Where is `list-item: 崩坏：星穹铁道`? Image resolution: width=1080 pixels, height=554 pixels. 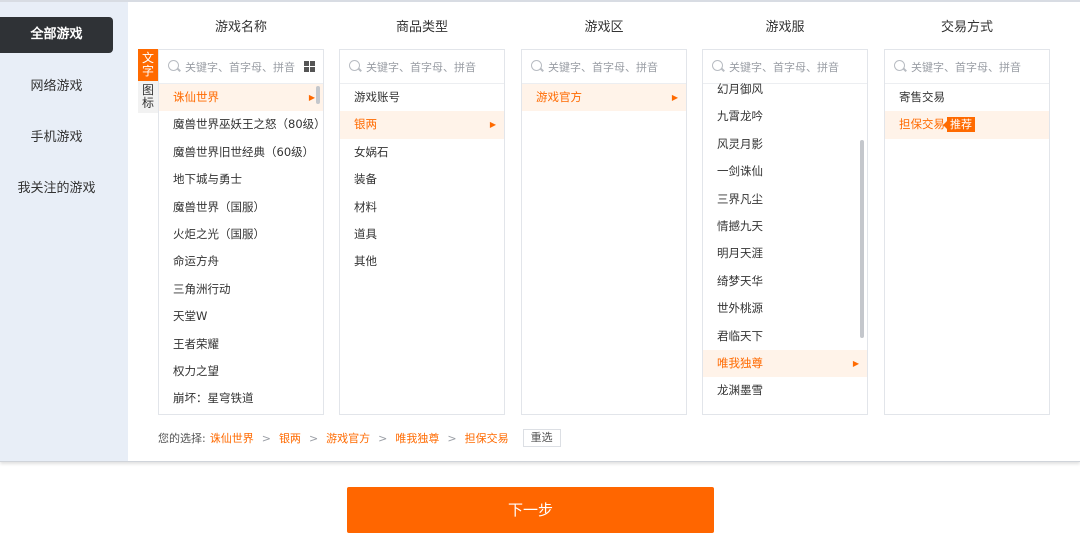 list-item: 崩坏：星穹铁道 is located at coordinates (241, 398).